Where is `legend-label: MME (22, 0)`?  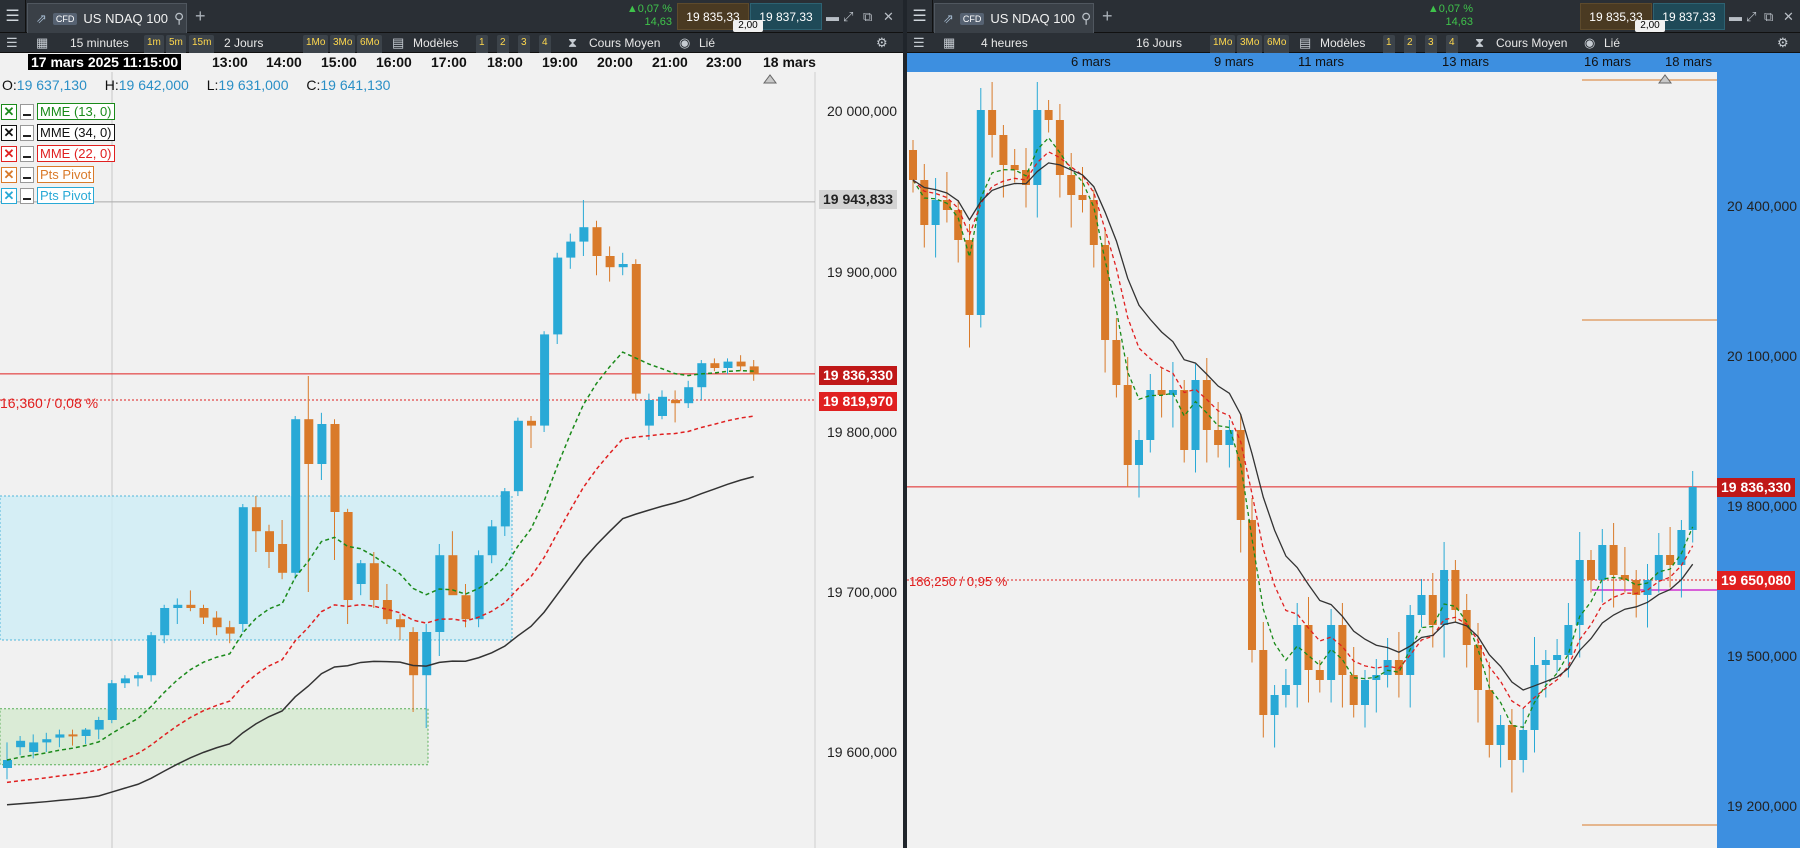 legend-label: MME (22, 0) is located at coordinates (76, 153).